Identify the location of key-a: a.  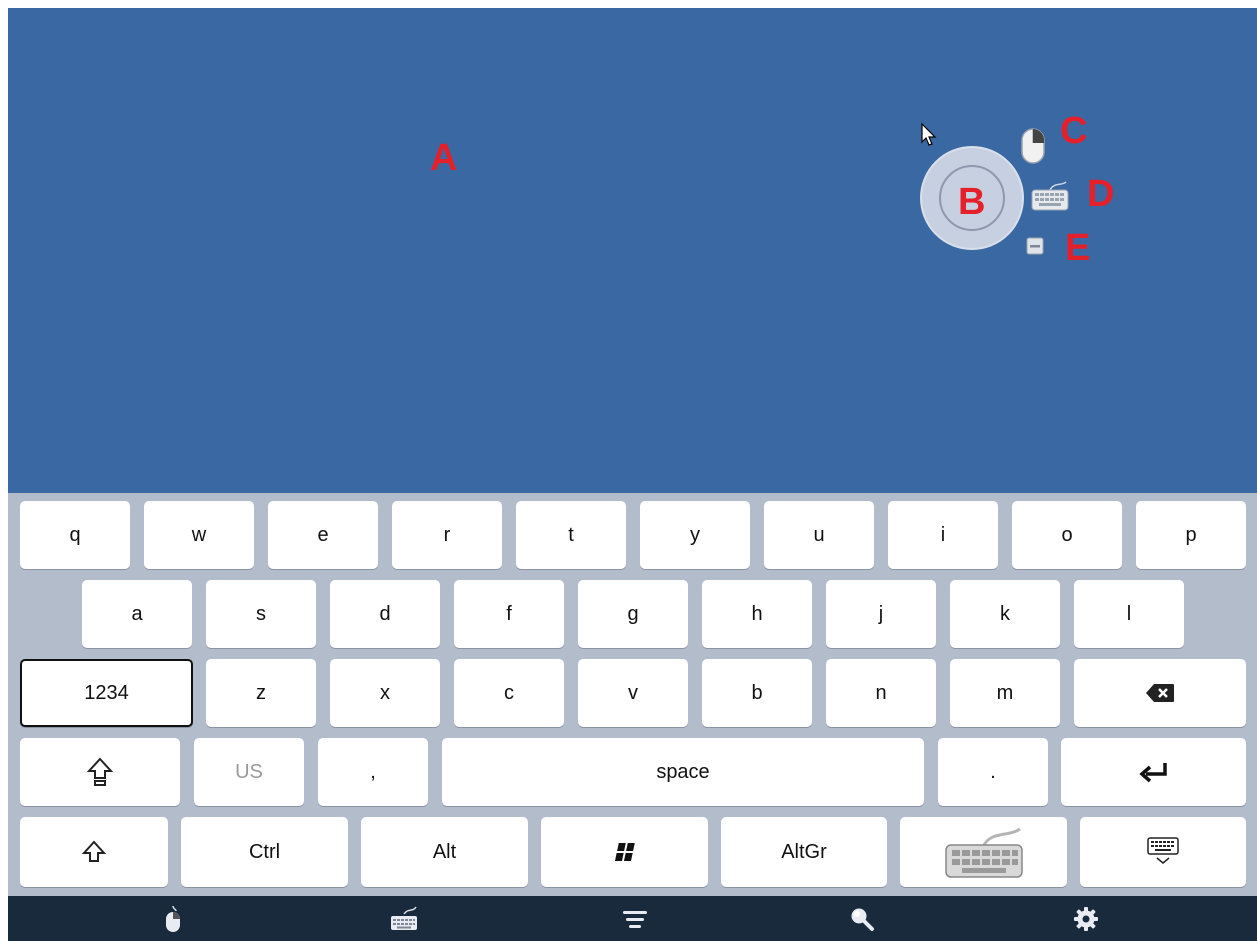
(137, 614).